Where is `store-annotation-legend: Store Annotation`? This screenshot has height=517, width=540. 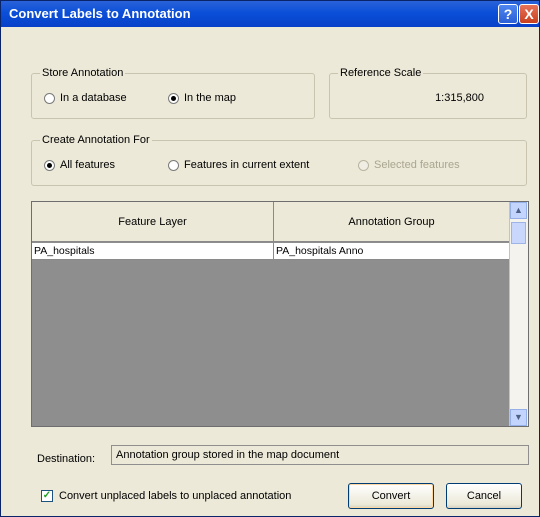 store-annotation-legend: Store Annotation is located at coordinates (83, 73).